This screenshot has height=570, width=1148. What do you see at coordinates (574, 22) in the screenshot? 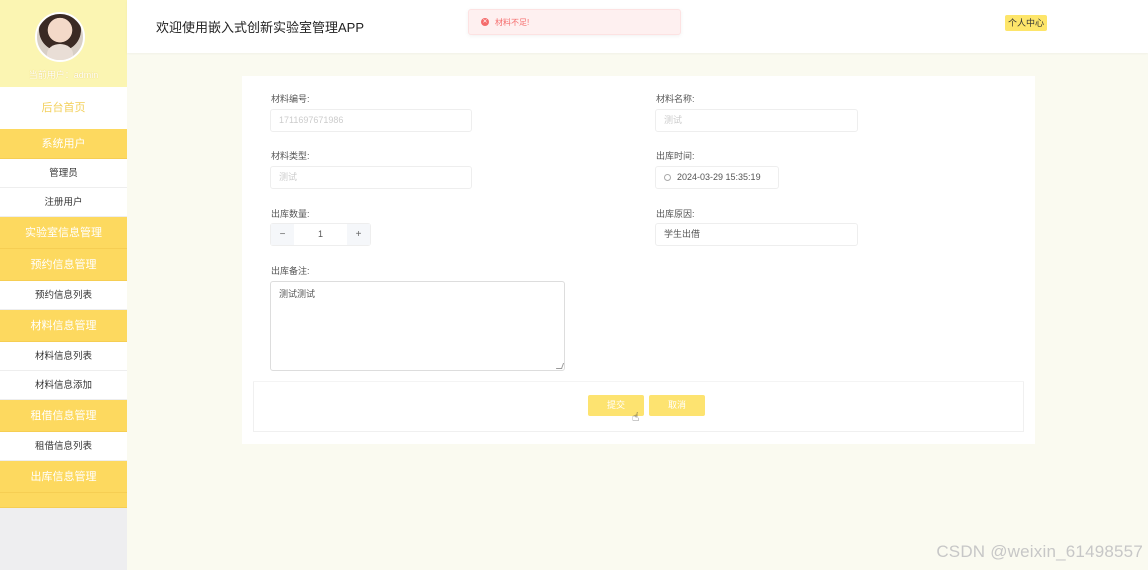
I see `error-toast: ✕ 材料不足!` at bounding box center [574, 22].